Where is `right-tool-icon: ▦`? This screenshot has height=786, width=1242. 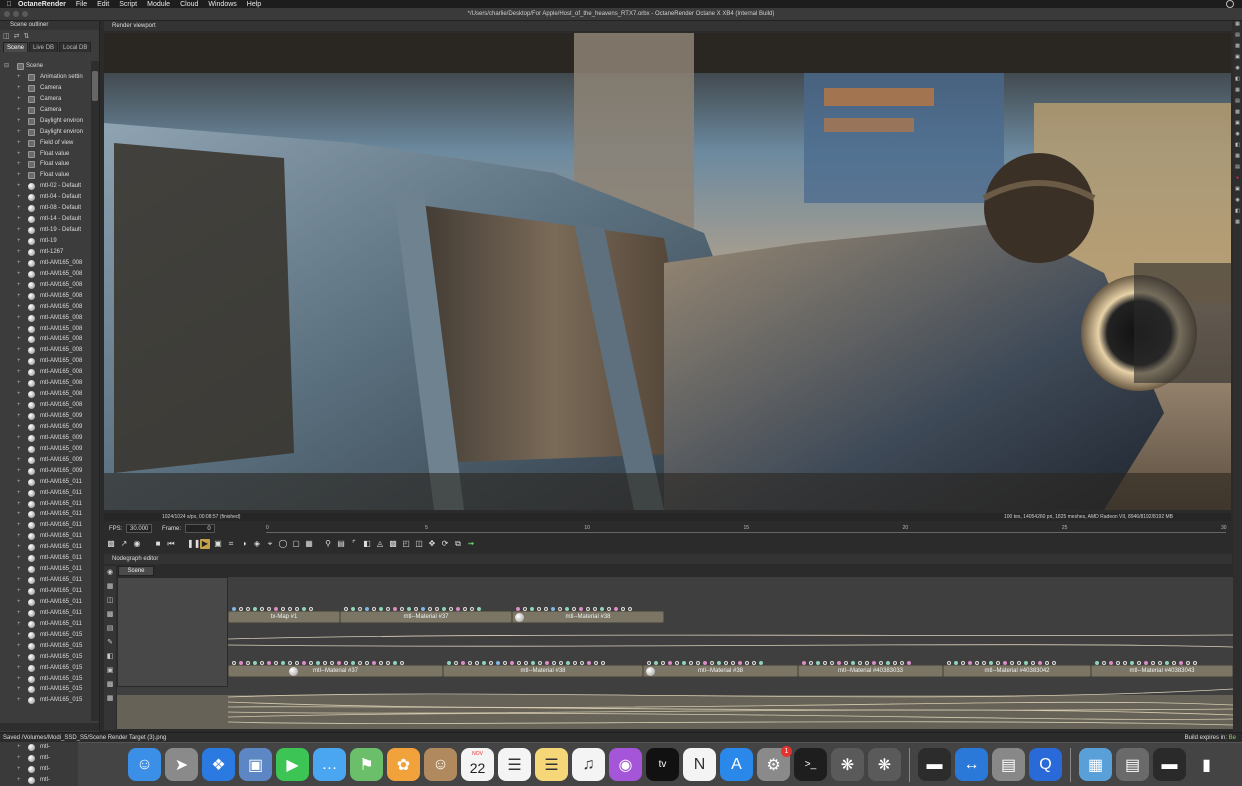 right-tool-icon: ▦ is located at coordinates (1237, 92).